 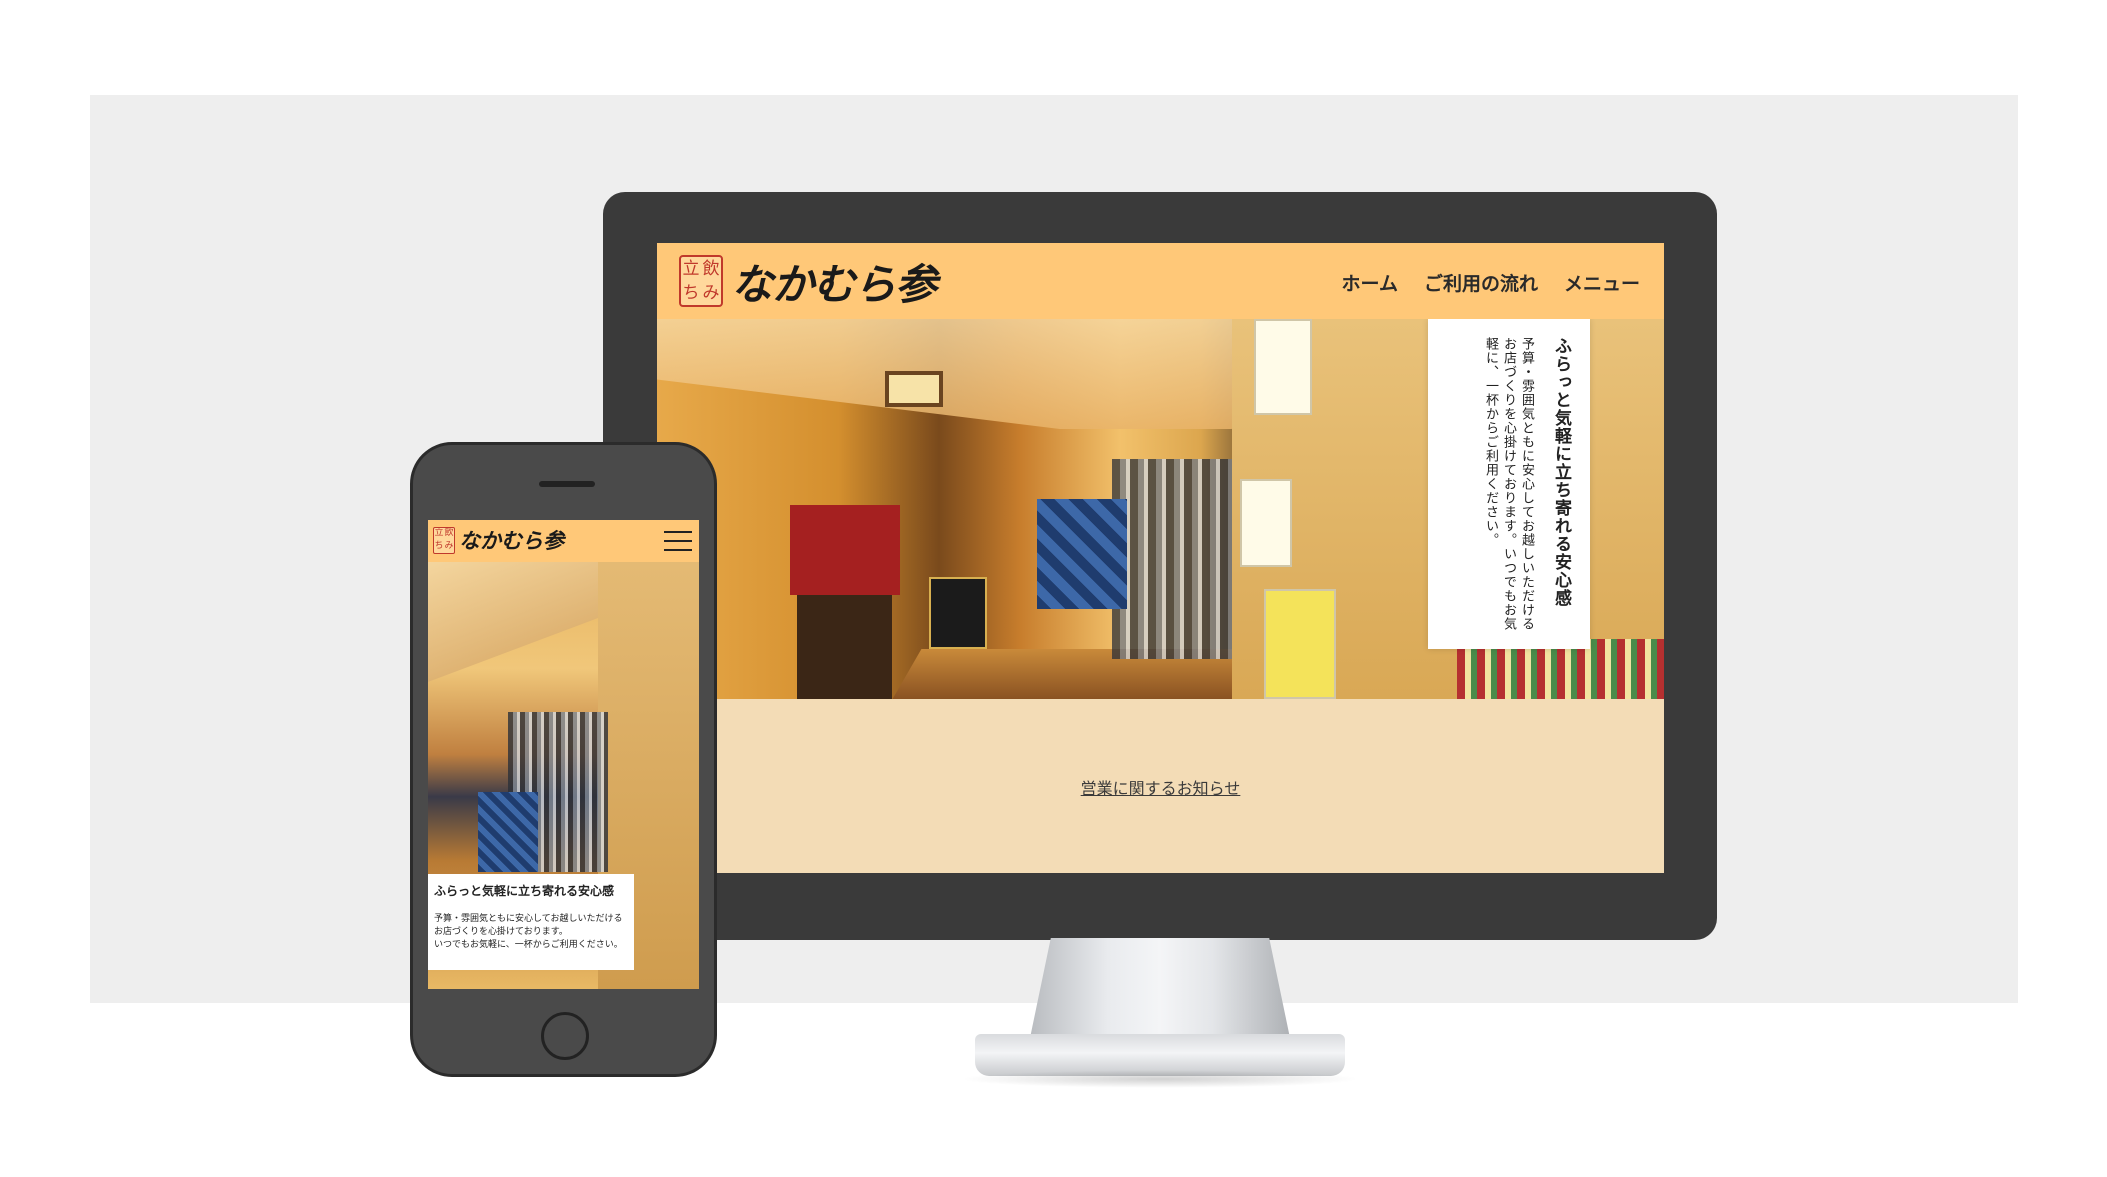 I want to click on desktop-nav: ホーム ご利用の流れ メニュー, so click(x=1491, y=282).